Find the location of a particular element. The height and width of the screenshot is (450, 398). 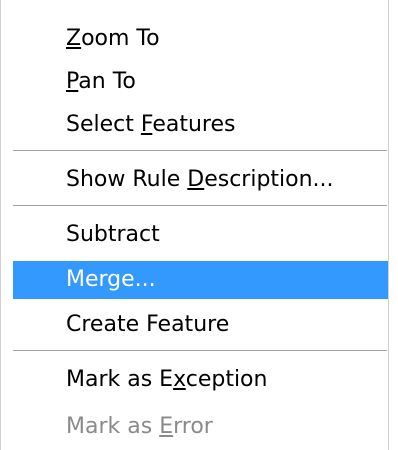

menu-item-mark-as-exception: Mark as Exception is located at coordinates (194, 380).